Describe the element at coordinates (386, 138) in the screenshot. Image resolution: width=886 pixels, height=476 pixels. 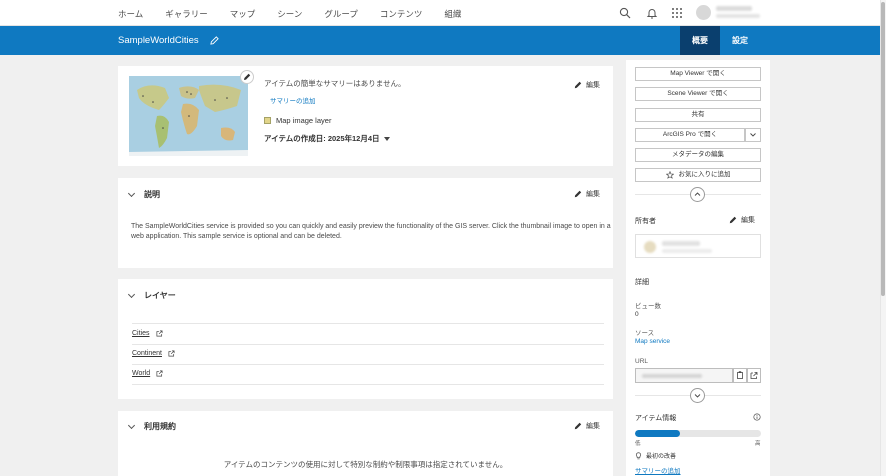
I see `caret-down-icon` at that location.